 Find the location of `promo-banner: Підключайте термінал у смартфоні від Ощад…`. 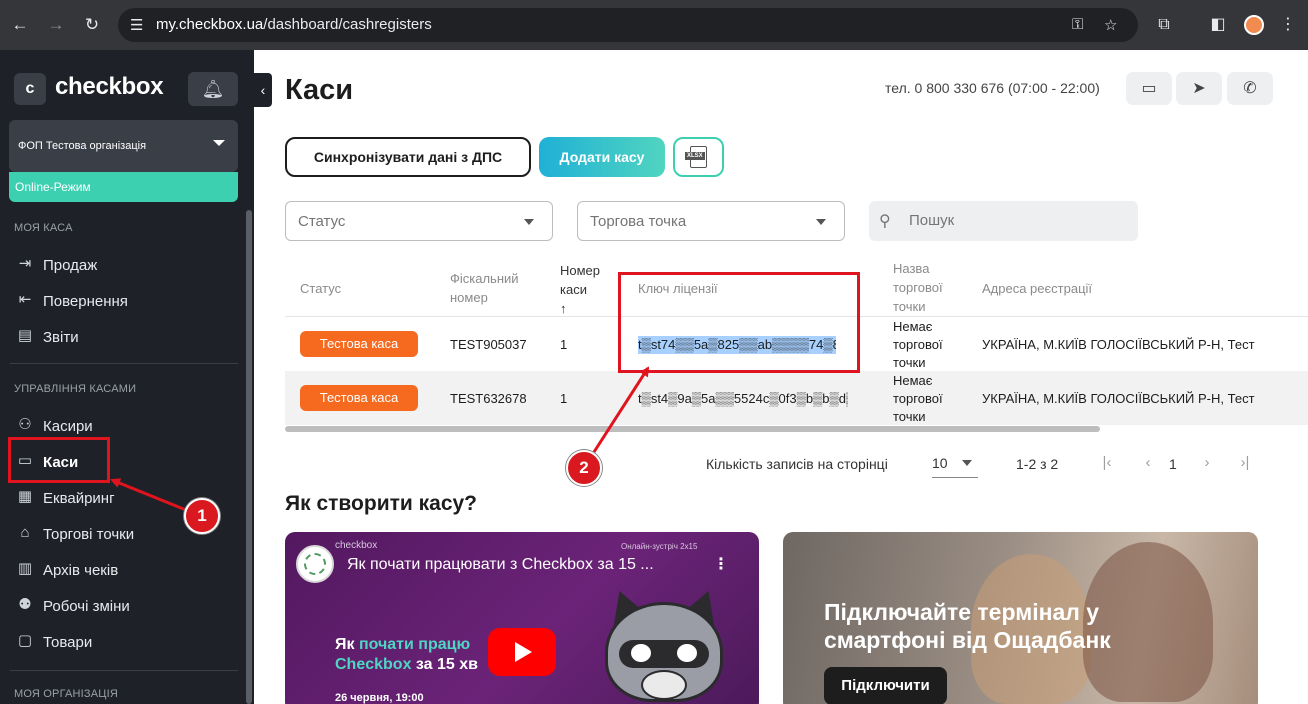

promo-banner: Підключайте термінал у смартфоні від Ощад… is located at coordinates (1020, 618).